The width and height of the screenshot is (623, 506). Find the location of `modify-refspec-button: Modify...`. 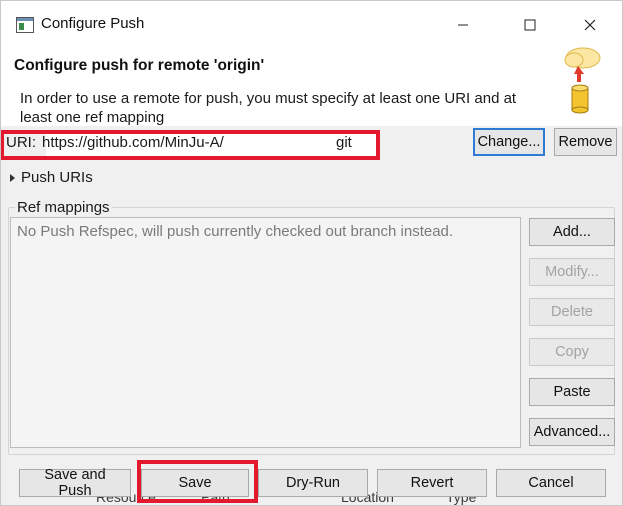

modify-refspec-button: Modify... is located at coordinates (572, 272).